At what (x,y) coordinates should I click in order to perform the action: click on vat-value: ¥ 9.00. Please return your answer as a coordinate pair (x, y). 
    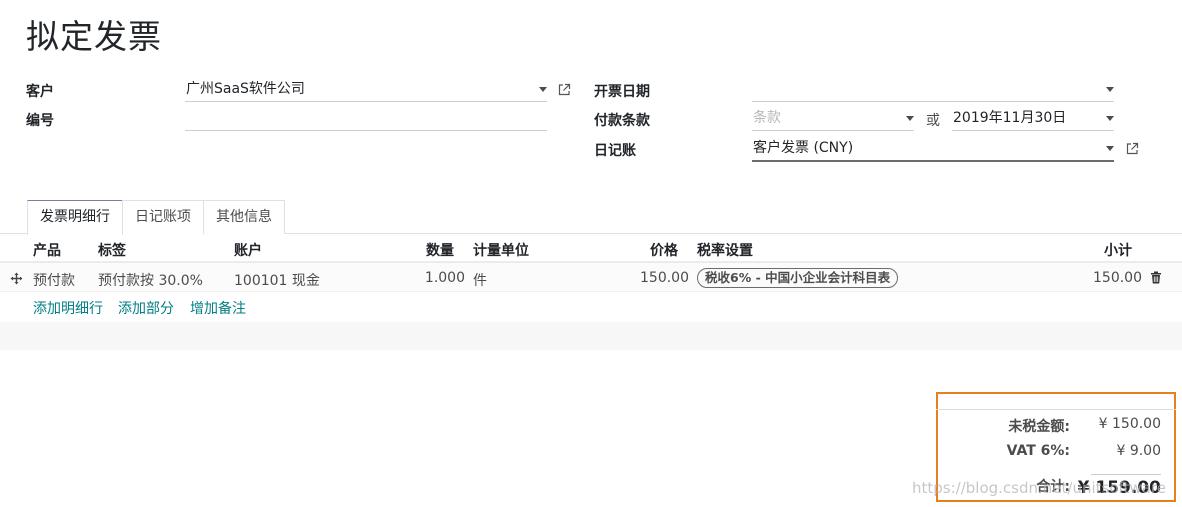
    Looking at the image, I should click on (1138, 451).